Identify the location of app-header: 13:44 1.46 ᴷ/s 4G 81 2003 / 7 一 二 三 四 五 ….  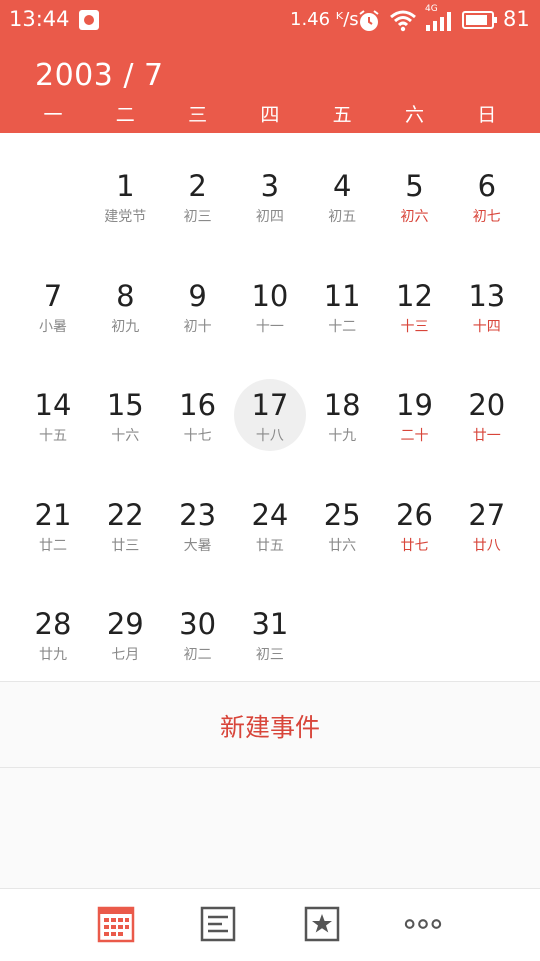
(270, 66).